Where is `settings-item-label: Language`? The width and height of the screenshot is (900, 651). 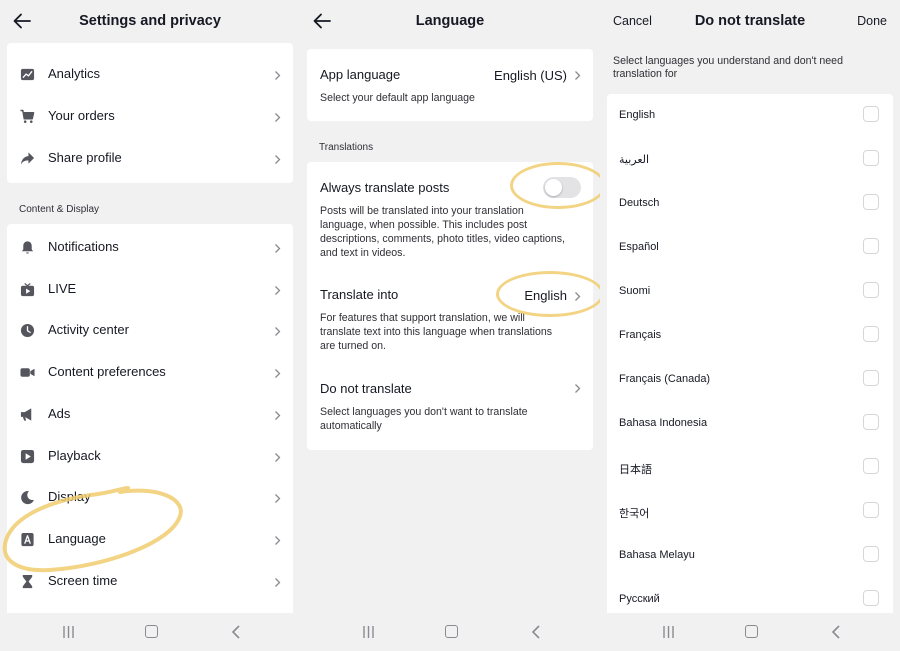 settings-item-label: Language is located at coordinates (77, 538).